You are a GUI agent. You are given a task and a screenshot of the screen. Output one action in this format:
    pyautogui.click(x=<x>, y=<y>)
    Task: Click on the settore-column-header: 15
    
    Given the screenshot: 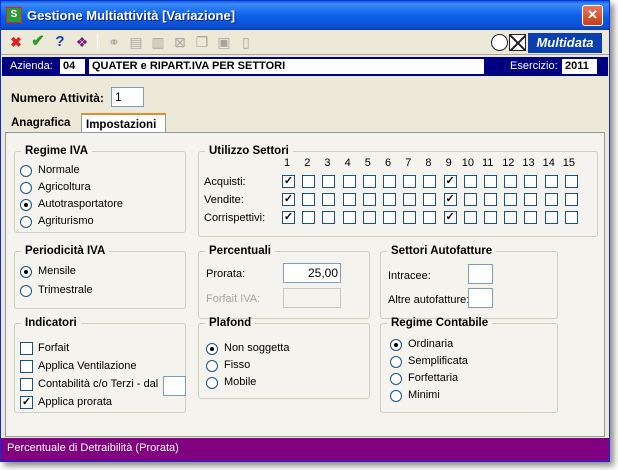 What is the action you would take?
    pyautogui.click(x=569, y=163)
    